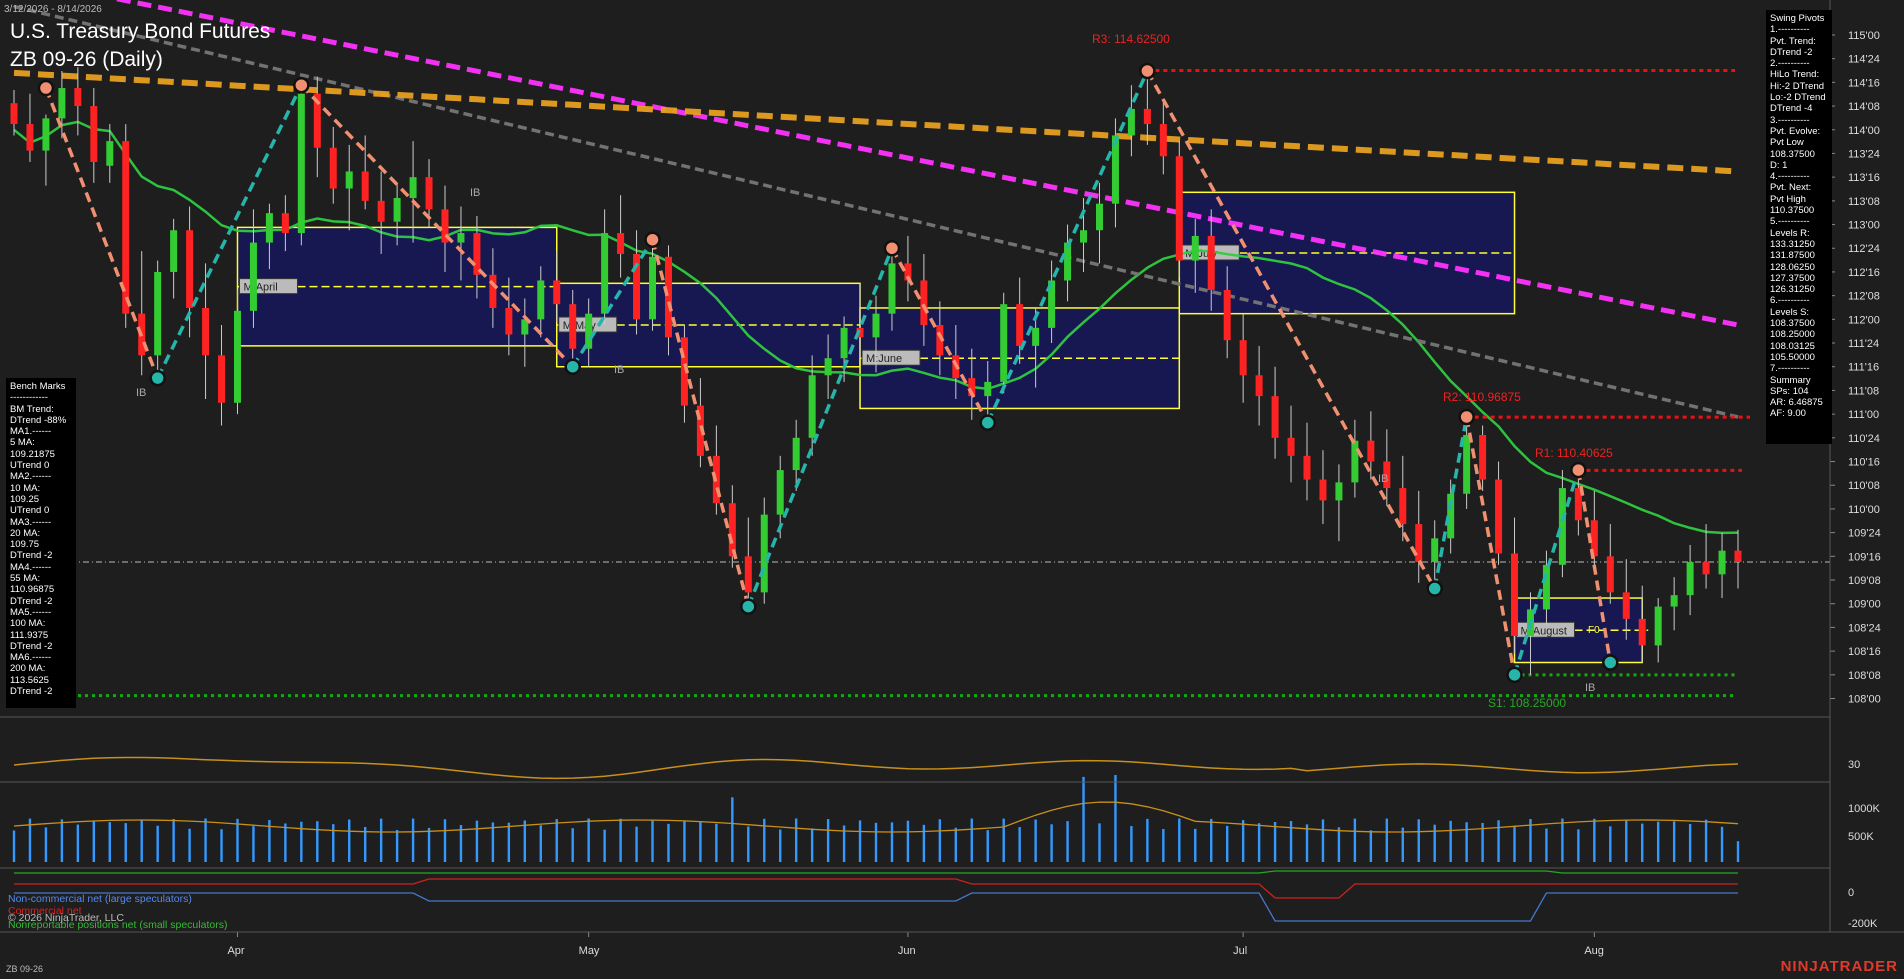 The height and width of the screenshot is (979, 1904). Describe the element at coordinates (1864, 534) in the screenshot. I see `price-tick-label: 109'24` at that location.